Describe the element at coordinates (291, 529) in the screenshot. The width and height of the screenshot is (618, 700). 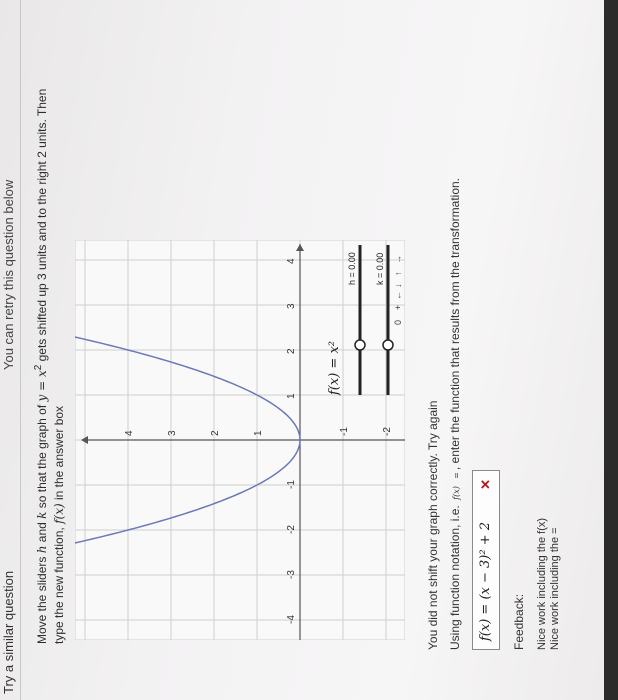
I see `x-tick-label: -2` at that location.